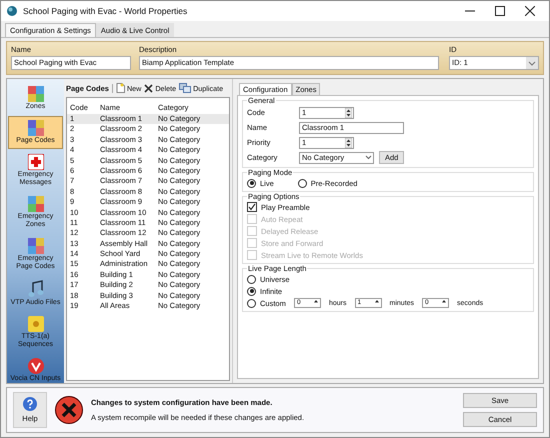 The width and height of the screenshot is (550, 438). What do you see at coordinates (368, 157) in the screenshot?
I see `chevron-icon` at bounding box center [368, 157].